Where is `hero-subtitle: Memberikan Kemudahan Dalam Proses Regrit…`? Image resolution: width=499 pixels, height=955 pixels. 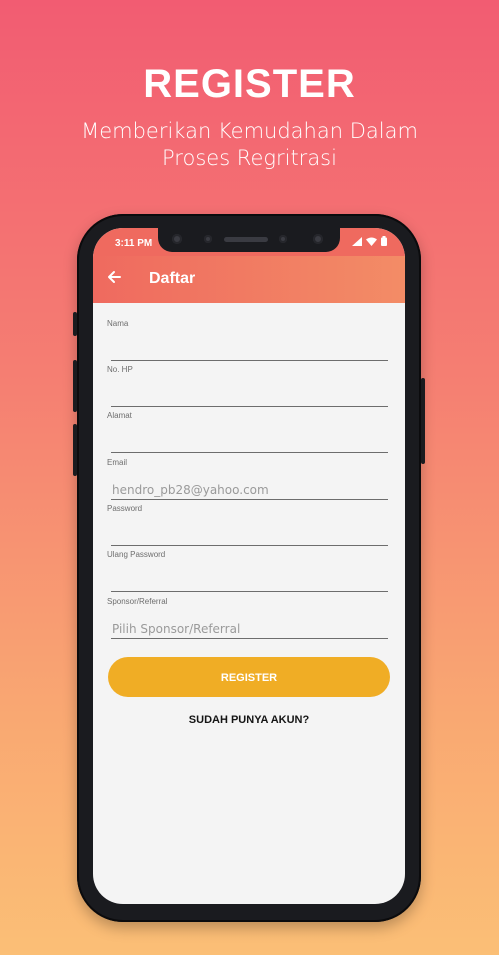
hero-subtitle: Memberikan Kemudahan Dalam Proses Regrit… is located at coordinates (249, 145).